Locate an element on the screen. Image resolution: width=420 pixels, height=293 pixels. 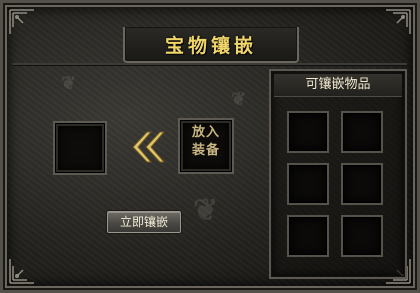
equipment-input-slot: 放入 装备 is located at coordinates (206, 146).